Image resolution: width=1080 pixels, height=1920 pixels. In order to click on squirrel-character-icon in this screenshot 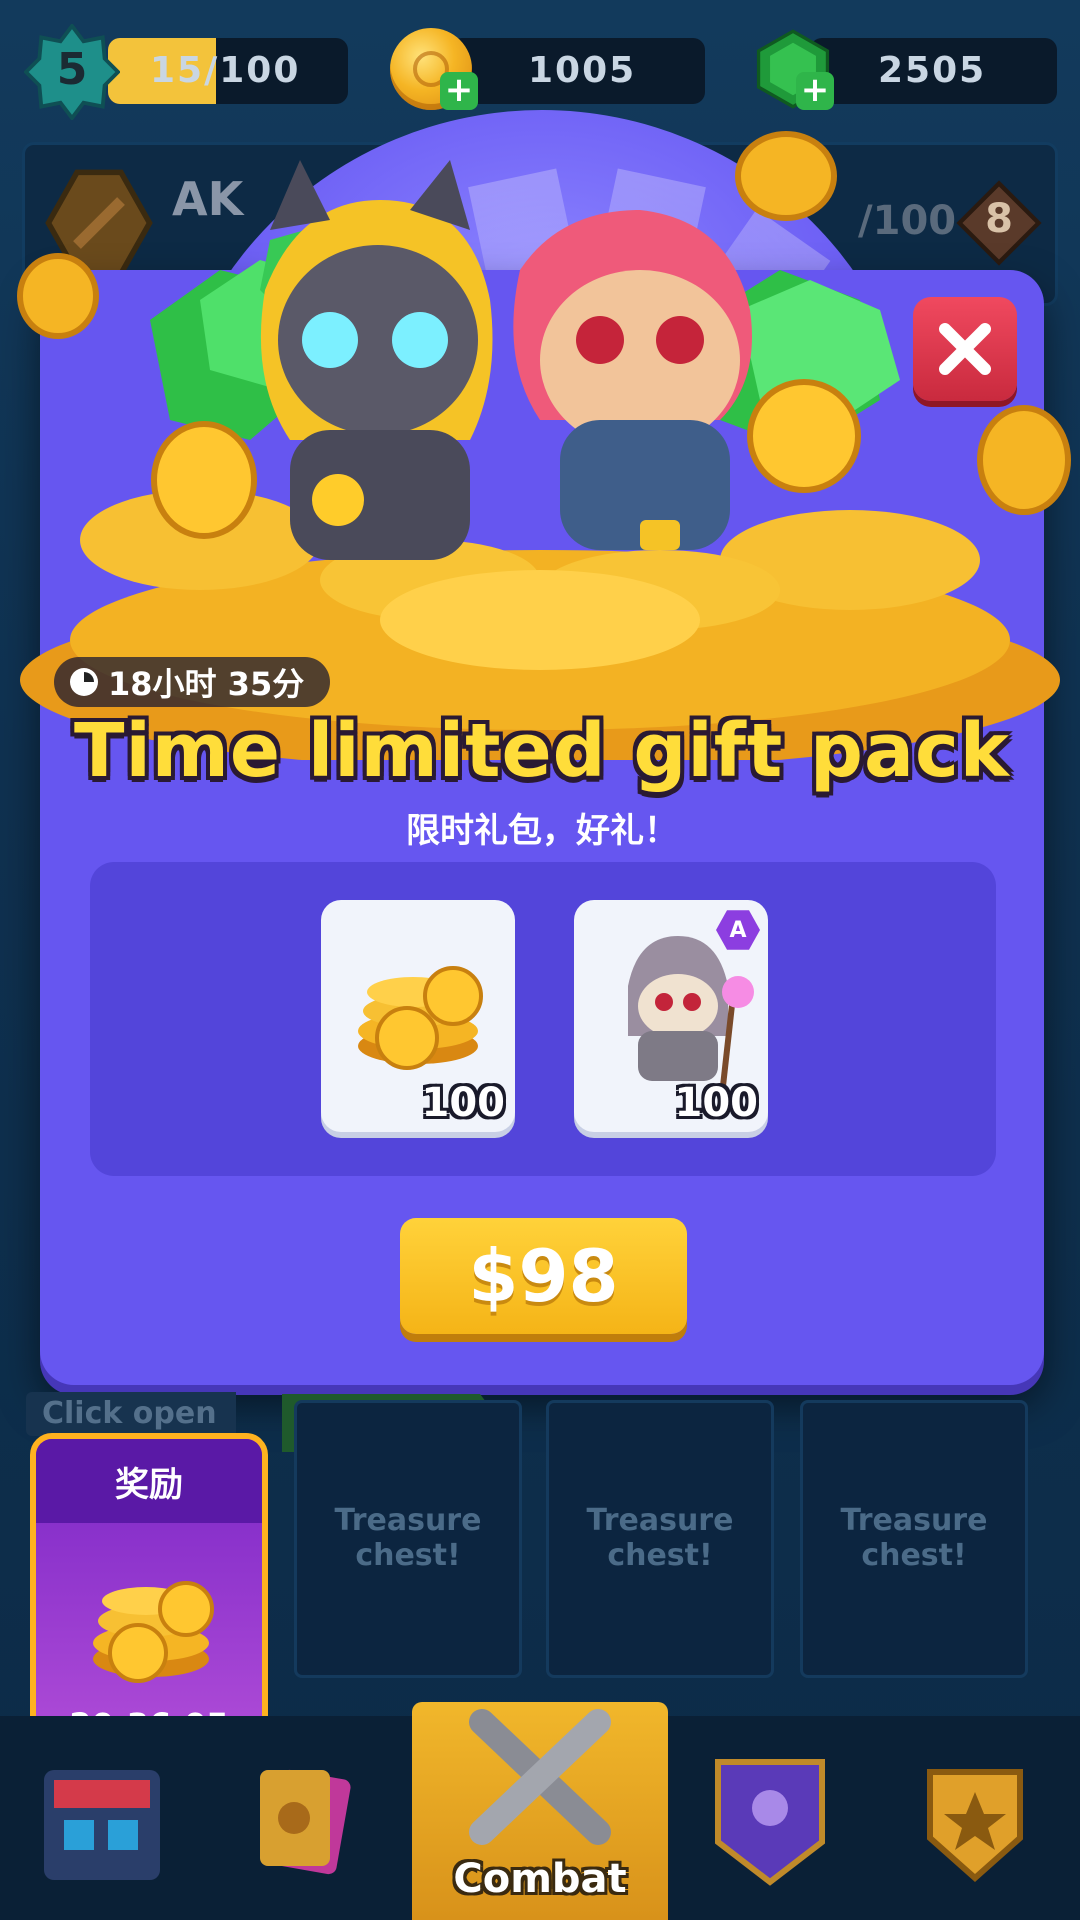, I will do `click(632, 380)`.